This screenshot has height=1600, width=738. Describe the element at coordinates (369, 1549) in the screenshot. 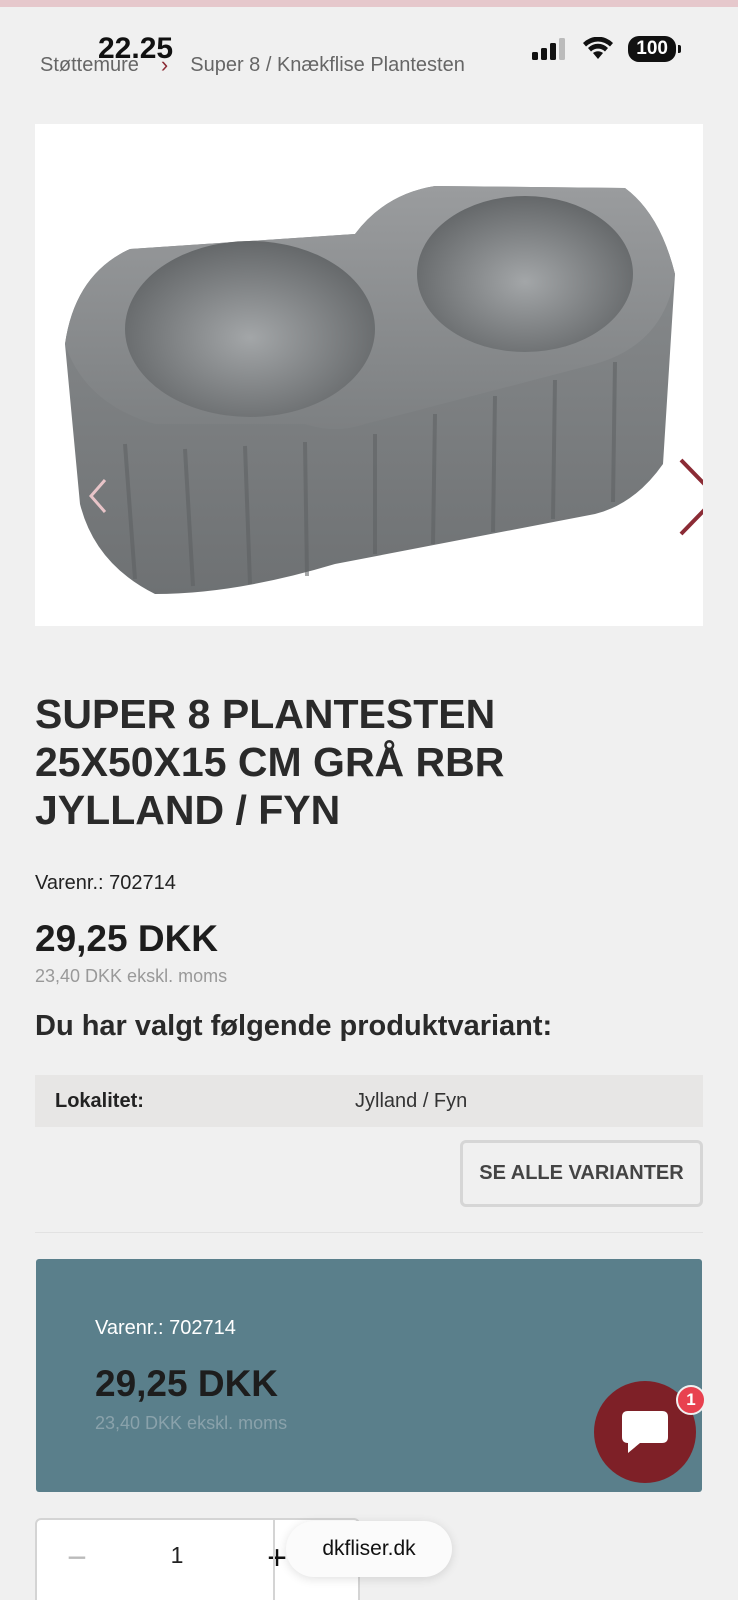

I see `browser-url-pill: dkfliser.dk` at that location.